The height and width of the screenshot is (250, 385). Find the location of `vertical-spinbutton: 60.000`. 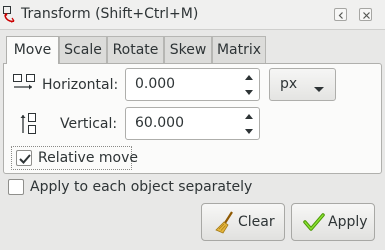

vertical-spinbutton: 60.000 is located at coordinates (192, 123).